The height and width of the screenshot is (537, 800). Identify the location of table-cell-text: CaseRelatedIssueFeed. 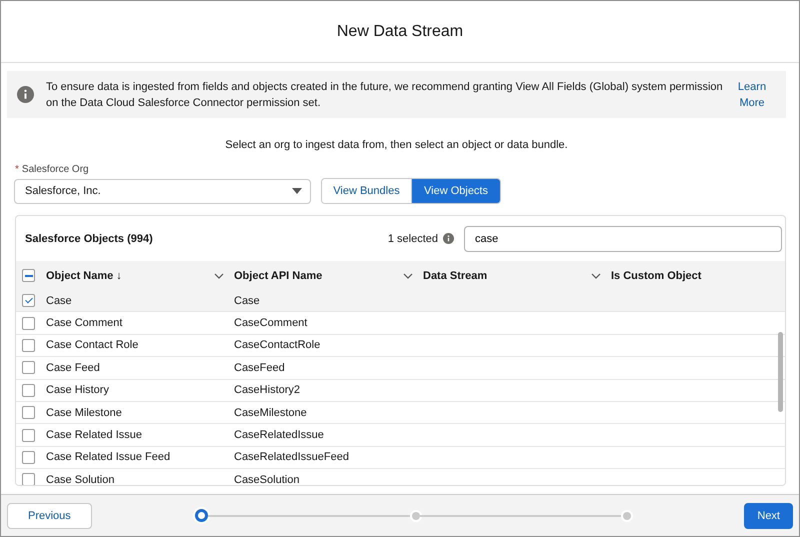
(292, 457).